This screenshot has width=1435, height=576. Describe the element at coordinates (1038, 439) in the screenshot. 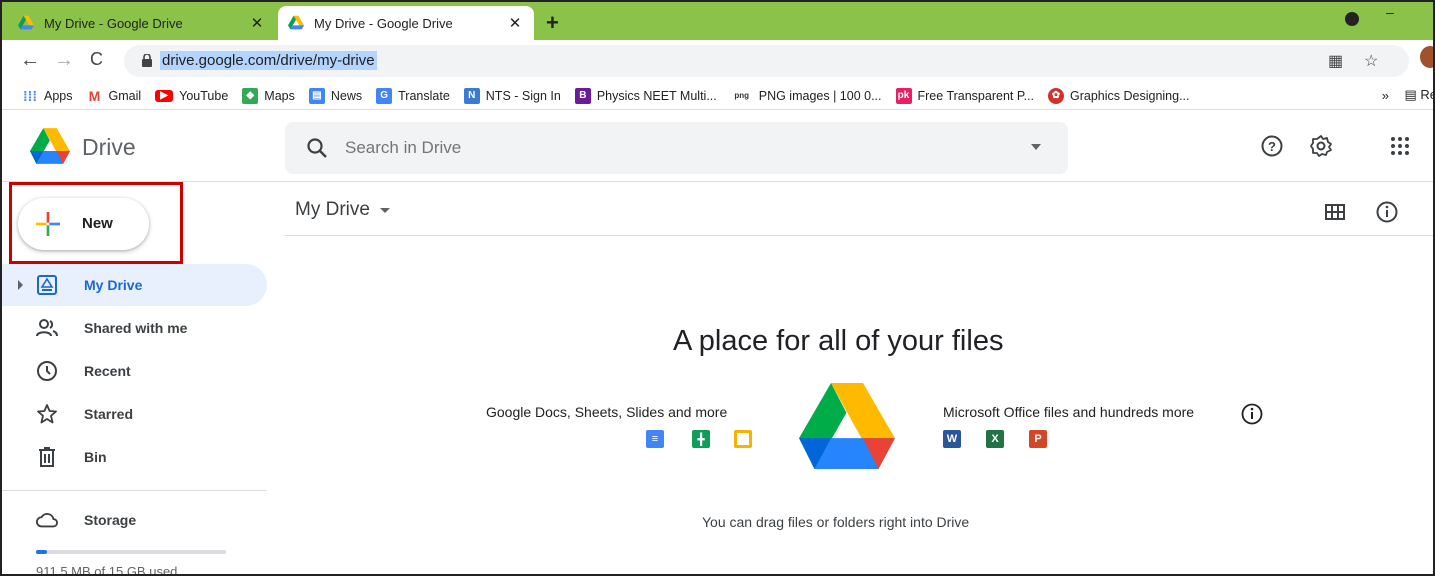

I see `powerpoint-icon: P` at that location.